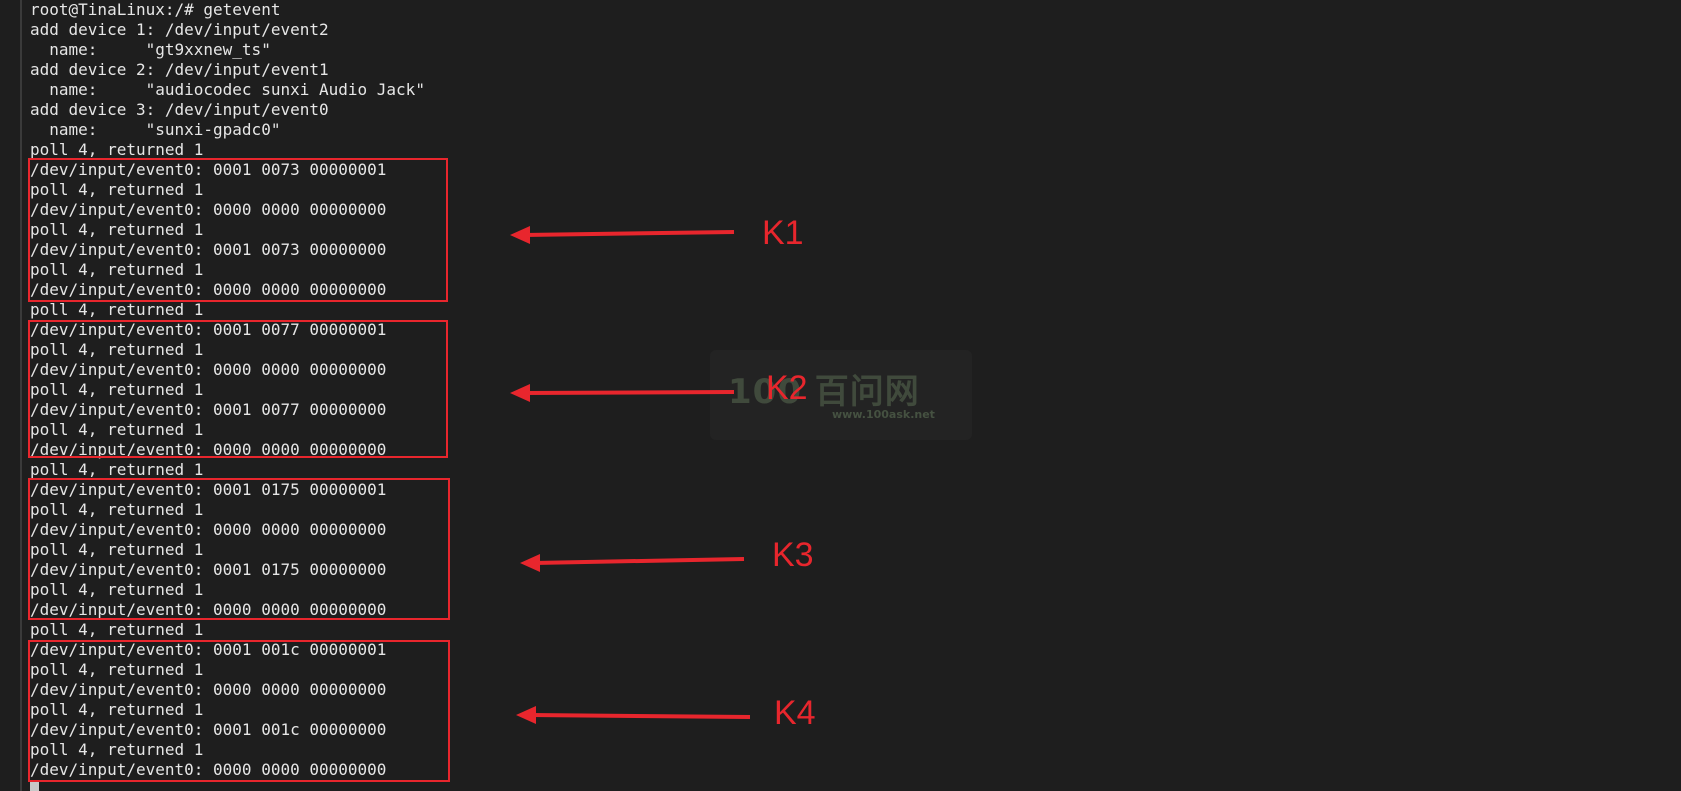 The image size is (1681, 791). I want to click on terminal-line: name: "audiocodec sunxi Audio Jack", so click(227, 89).